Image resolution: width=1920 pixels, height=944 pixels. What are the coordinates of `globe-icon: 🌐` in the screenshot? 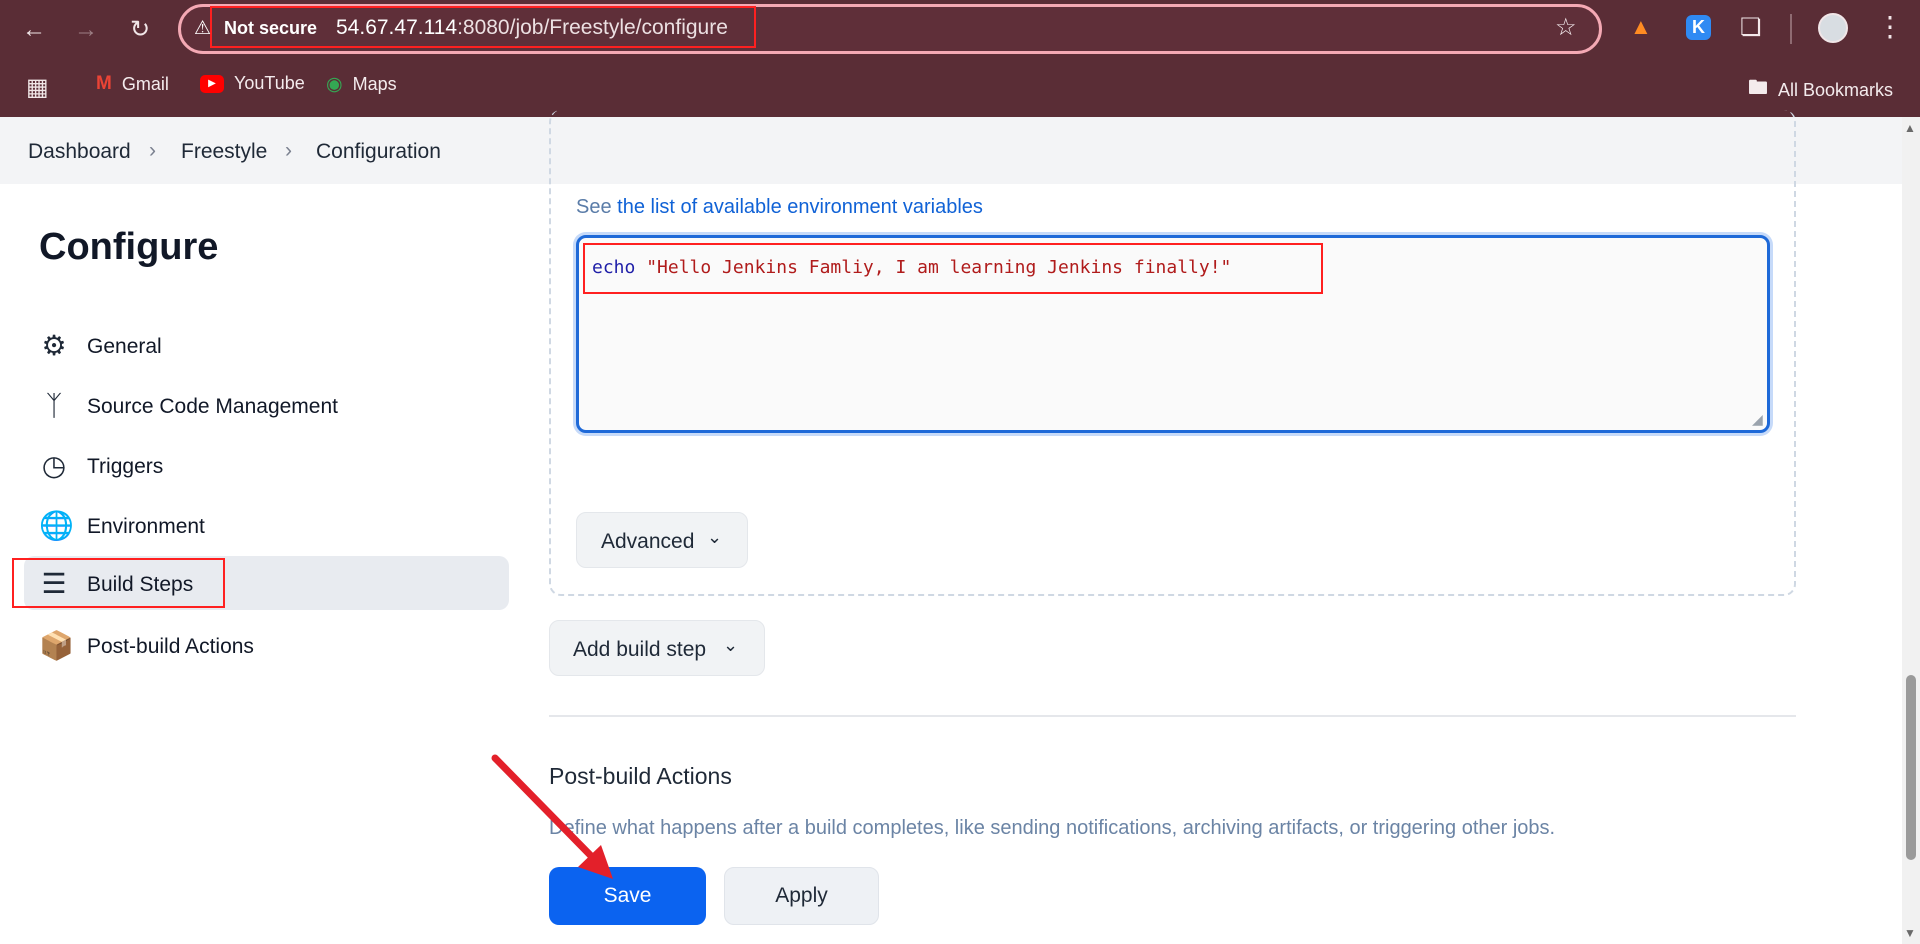 It's located at (56, 525).